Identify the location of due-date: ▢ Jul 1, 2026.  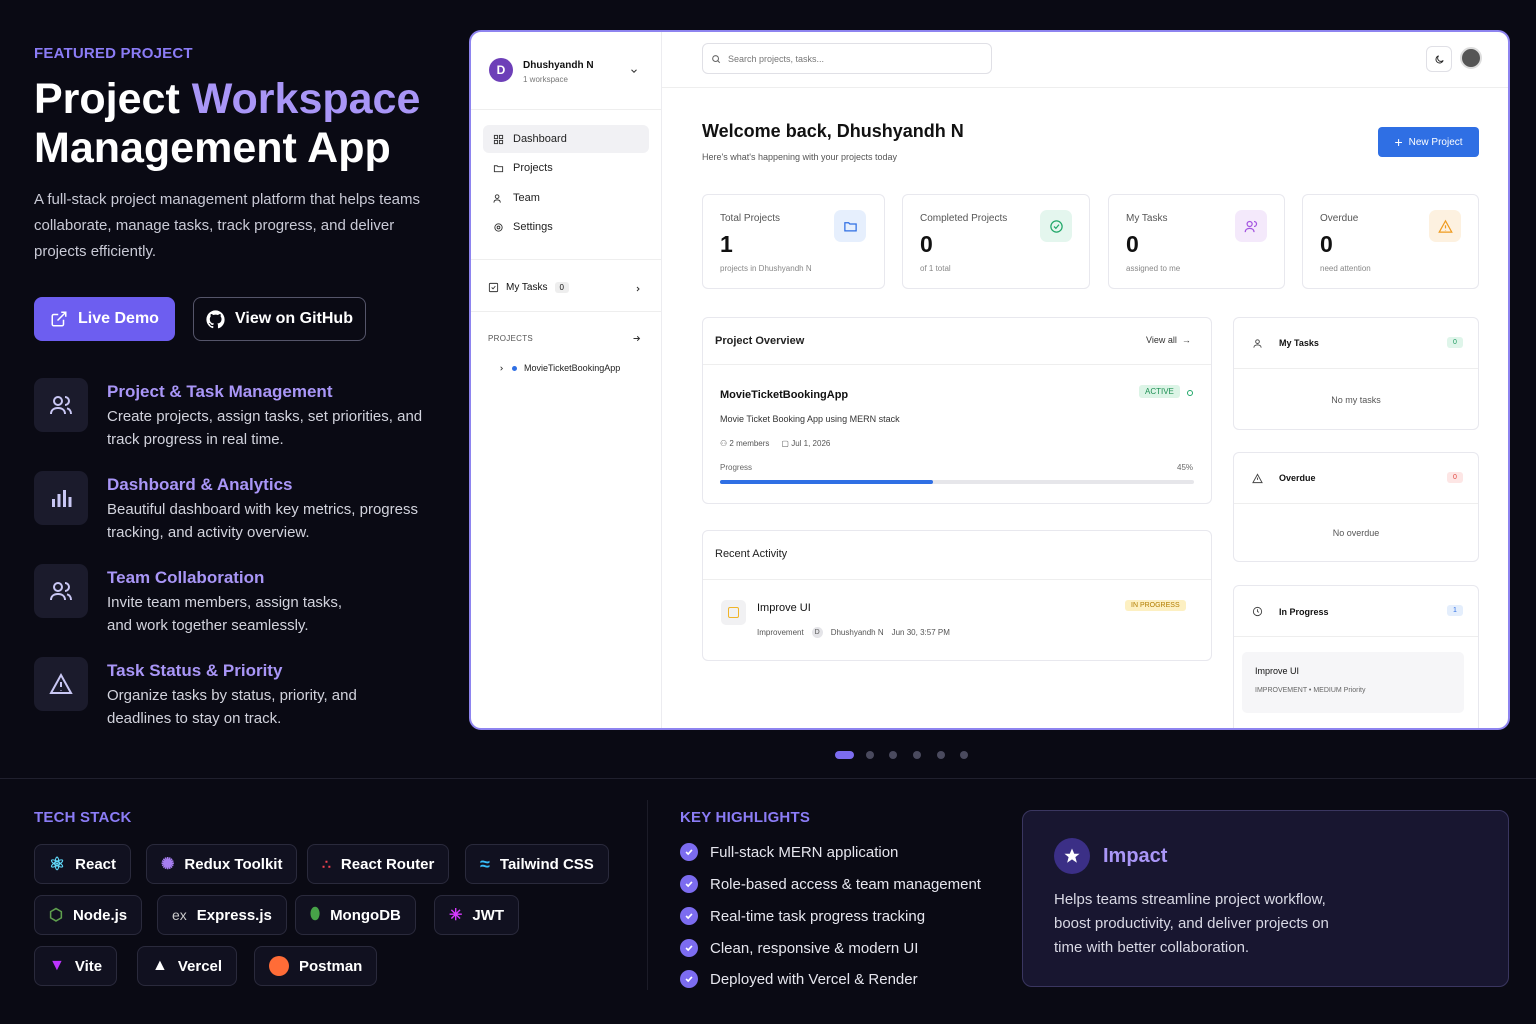
(806, 443).